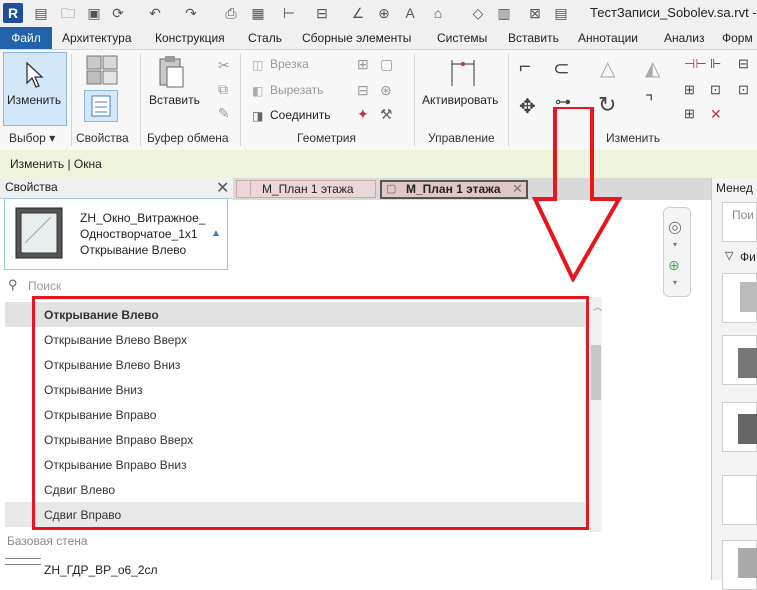 The height and width of the screenshot is (590, 757). Describe the element at coordinates (462, 38) in the screenshot. I see `tab-systems: Системы` at that location.